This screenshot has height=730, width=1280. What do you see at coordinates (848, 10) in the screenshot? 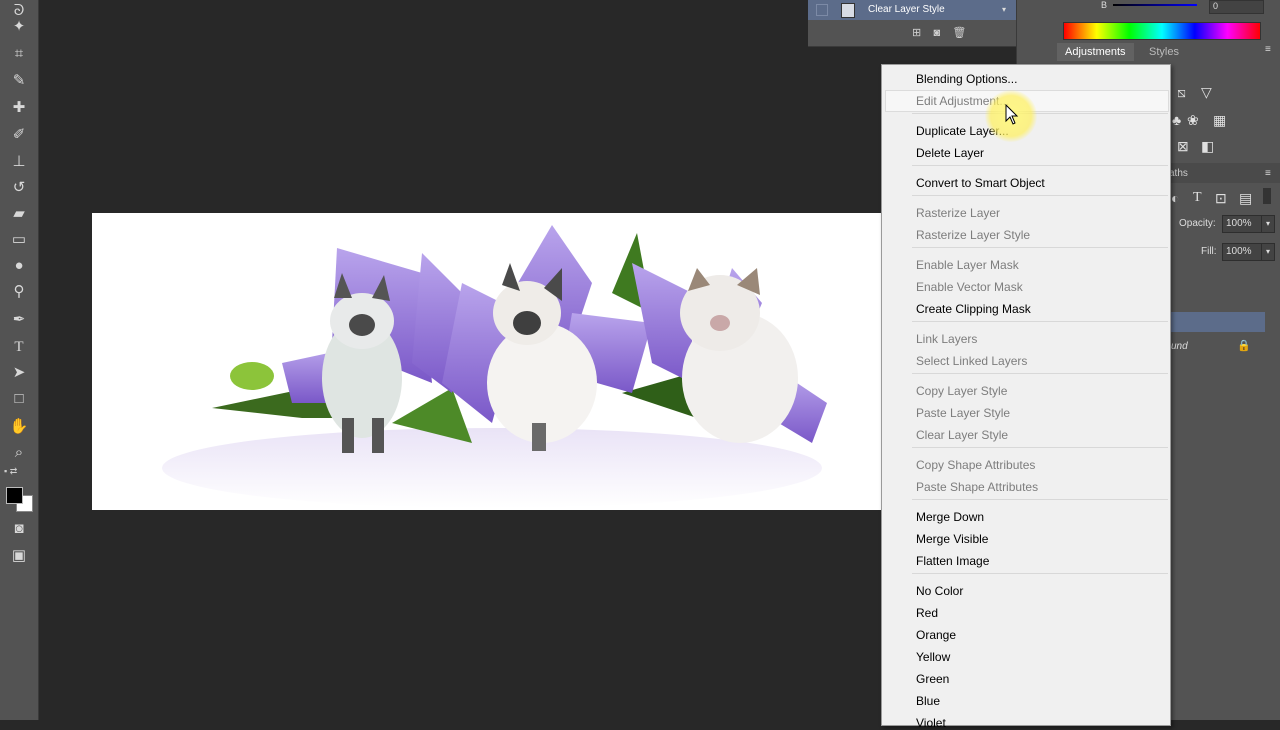
I see `document-icon` at bounding box center [848, 10].